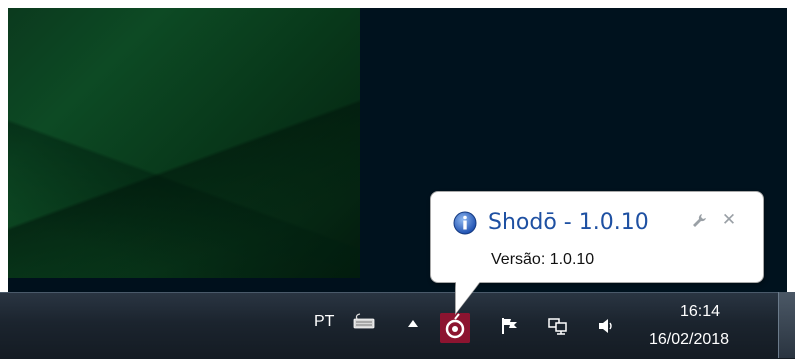  What do you see at coordinates (469, 296) in the screenshot?
I see `balloon-tail` at bounding box center [469, 296].